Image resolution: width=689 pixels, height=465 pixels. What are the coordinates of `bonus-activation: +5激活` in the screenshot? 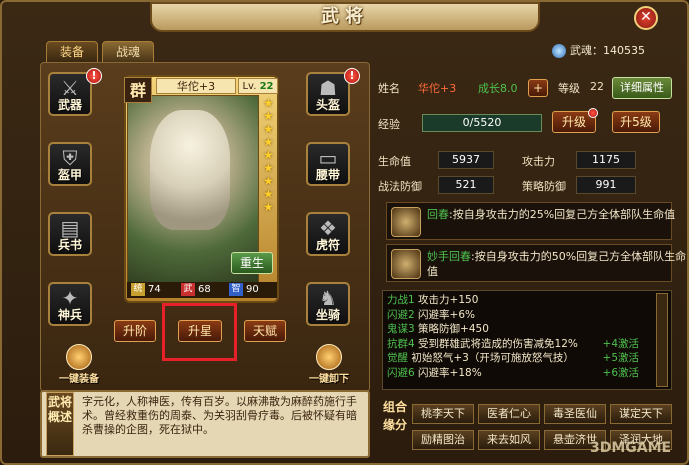 It's located at (620, 358).